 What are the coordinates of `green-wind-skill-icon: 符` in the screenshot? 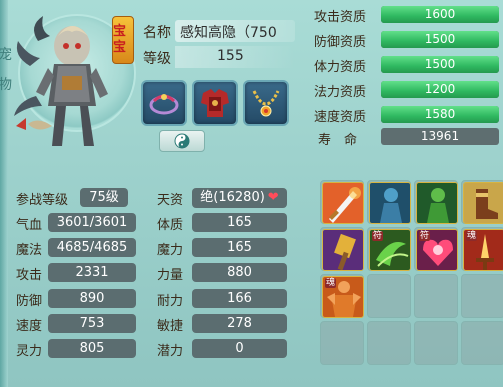 It's located at (390, 250).